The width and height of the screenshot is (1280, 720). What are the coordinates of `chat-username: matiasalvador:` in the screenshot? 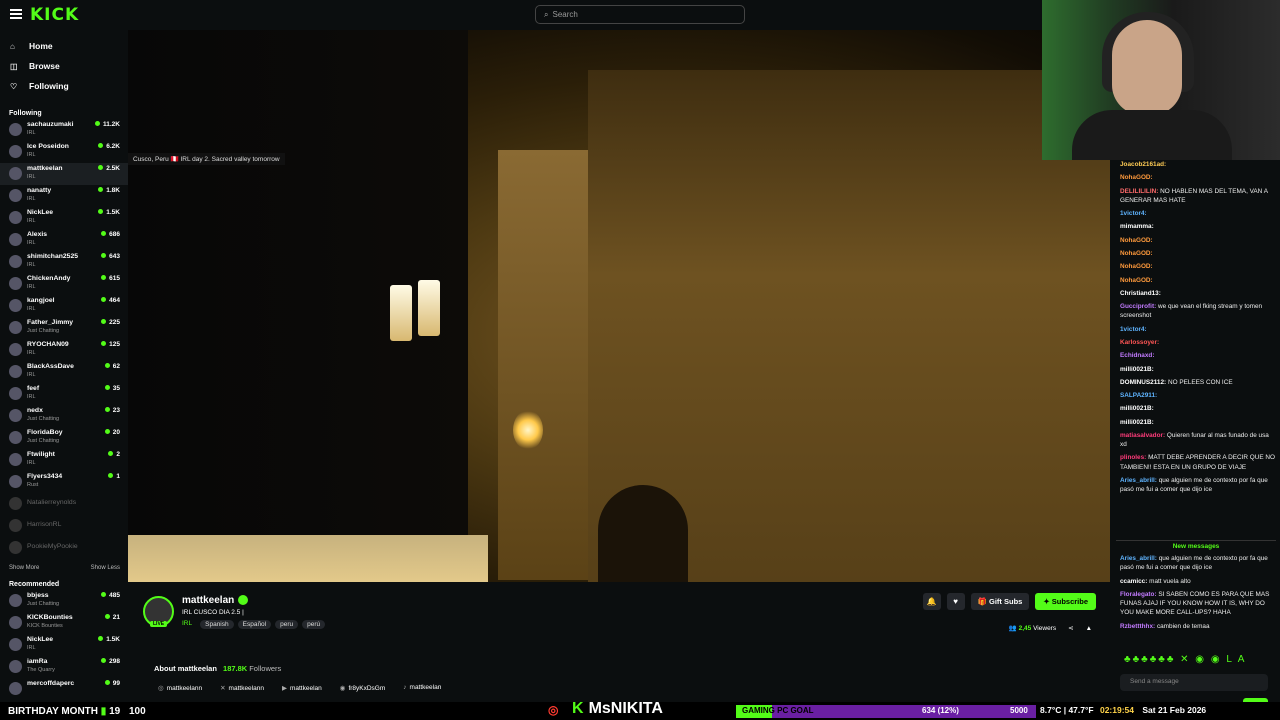 It's located at (1142, 435).